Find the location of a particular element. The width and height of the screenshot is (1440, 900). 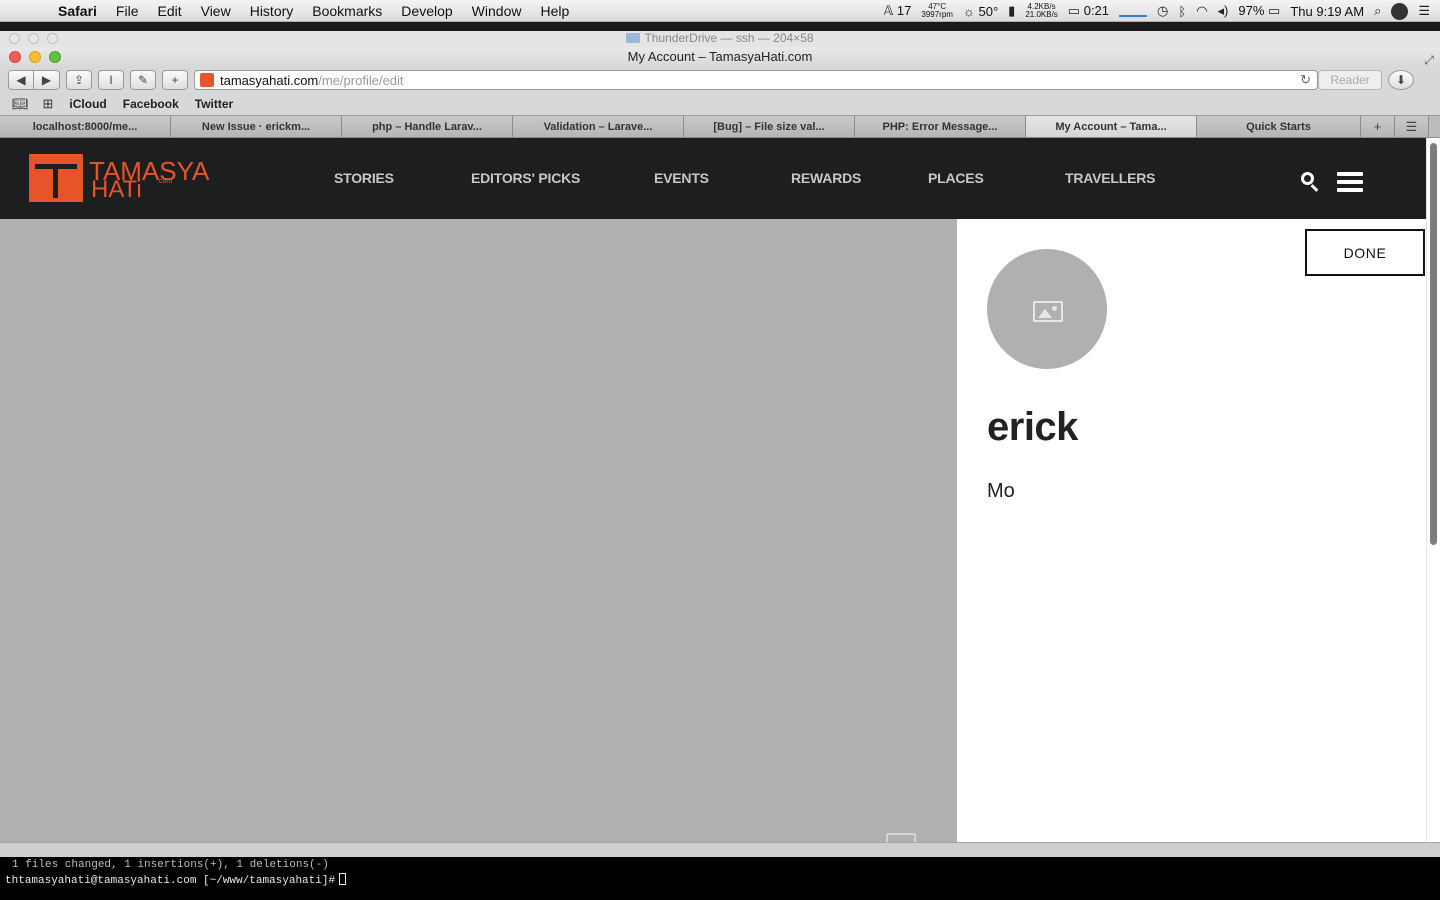

menu-app-name: Safari is located at coordinates (77, 11).